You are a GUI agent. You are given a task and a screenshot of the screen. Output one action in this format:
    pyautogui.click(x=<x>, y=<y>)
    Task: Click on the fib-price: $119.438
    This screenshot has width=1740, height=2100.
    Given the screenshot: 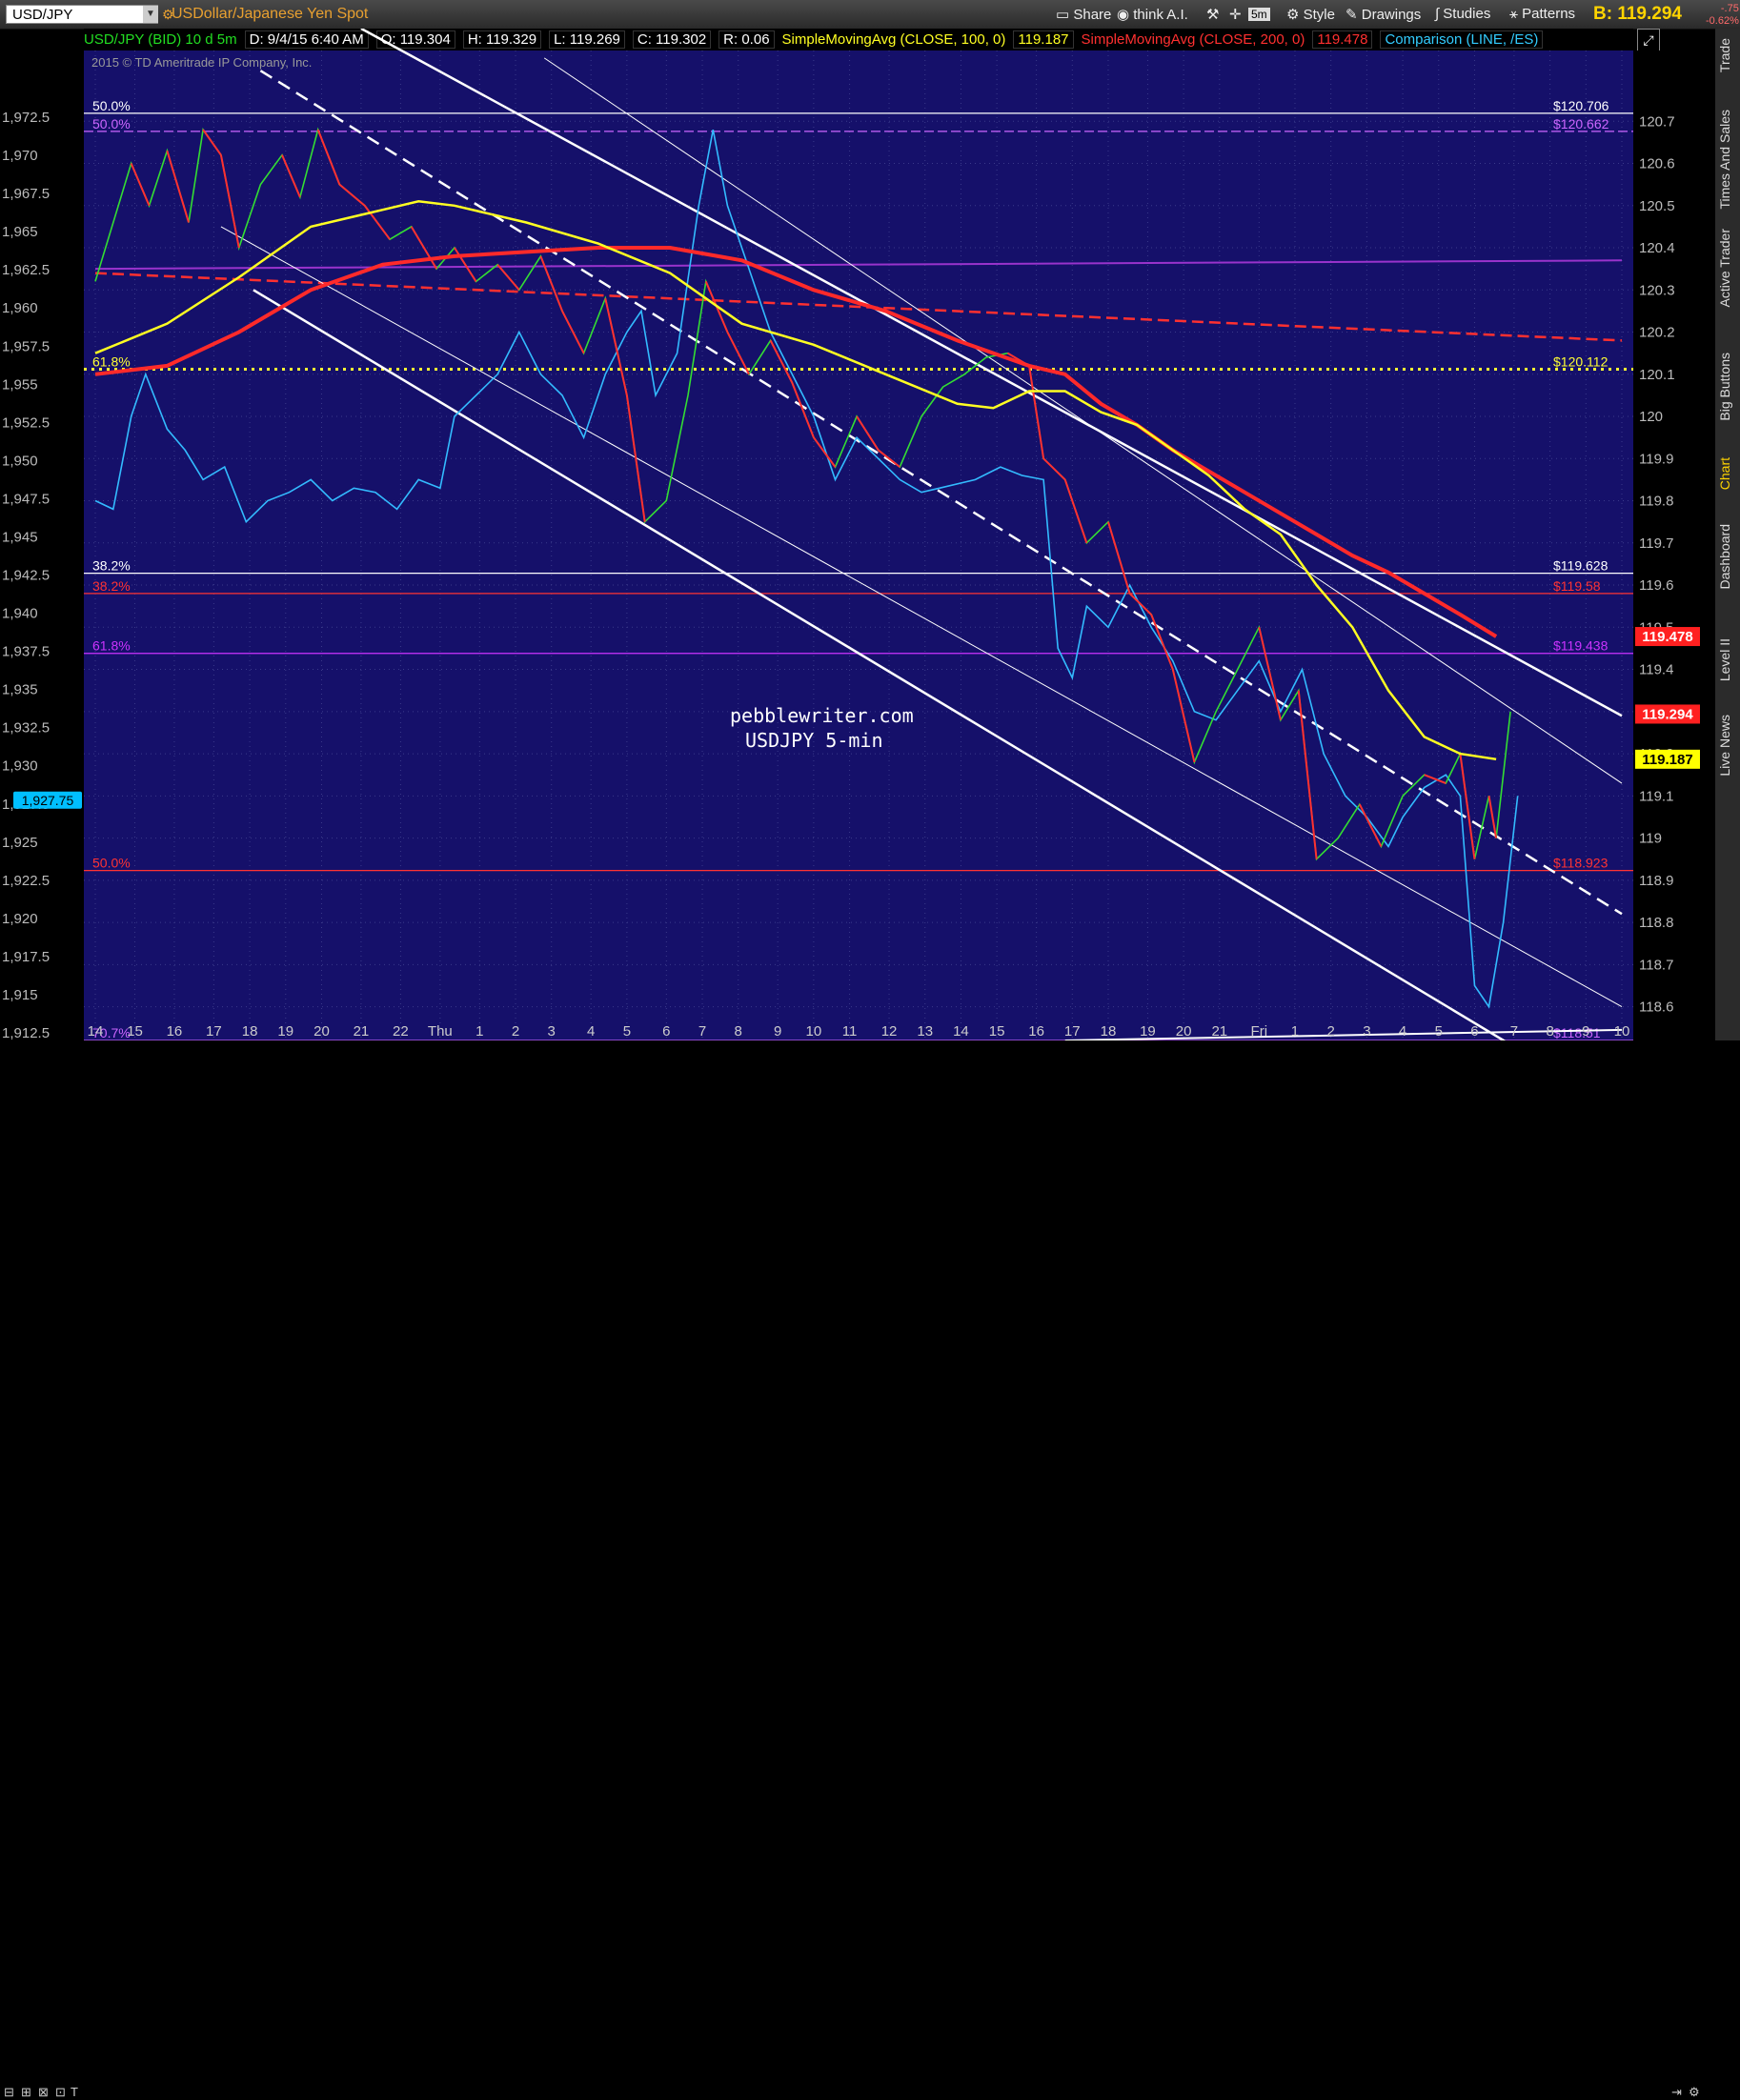 What is the action you would take?
    pyautogui.click(x=1580, y=646)
    